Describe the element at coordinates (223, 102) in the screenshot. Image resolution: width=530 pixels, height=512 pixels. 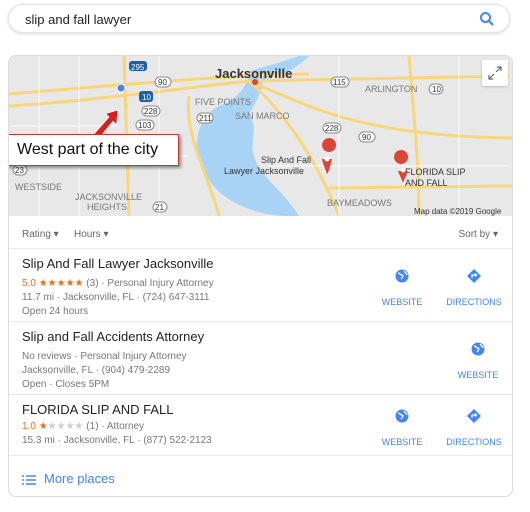
I see `svg-text: FIVE POINTS` at that location.